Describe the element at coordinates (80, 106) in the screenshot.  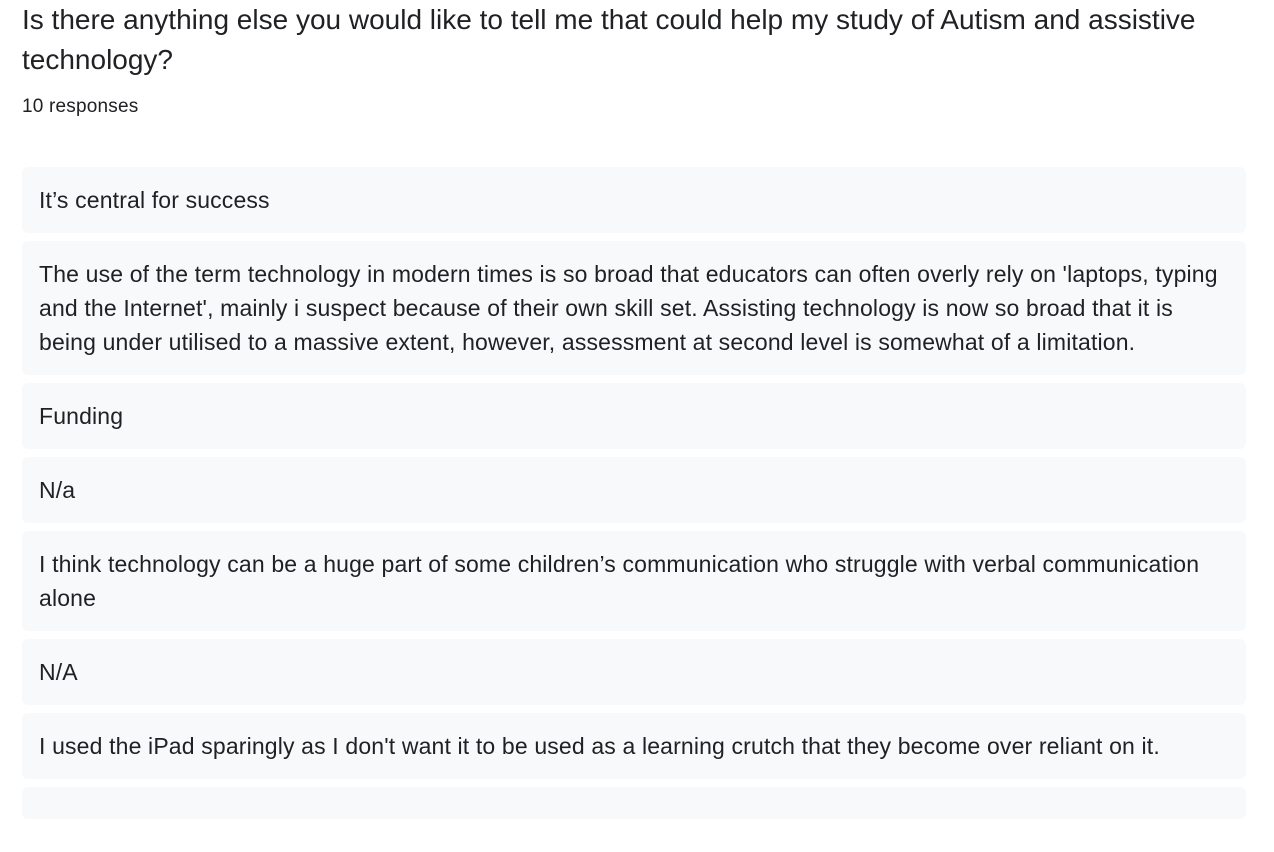
I see `response-count: 10 responses` at that location.